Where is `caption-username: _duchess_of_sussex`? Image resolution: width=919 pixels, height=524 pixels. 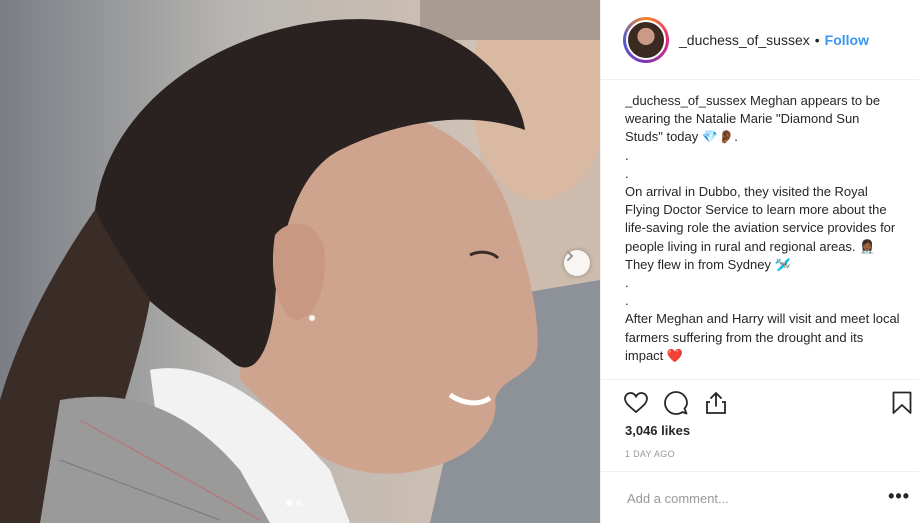 caption-username: _duchess_of_sussex is located at coordinates (685, 100).